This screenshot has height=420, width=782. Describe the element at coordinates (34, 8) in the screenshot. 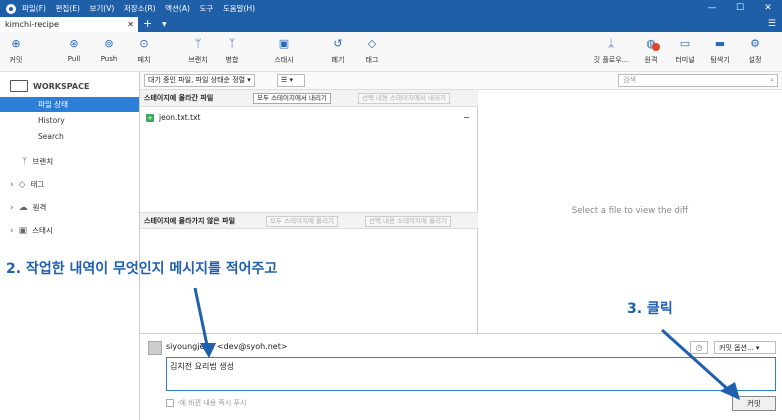

I see `menu-file: 파일(F)` at that location.